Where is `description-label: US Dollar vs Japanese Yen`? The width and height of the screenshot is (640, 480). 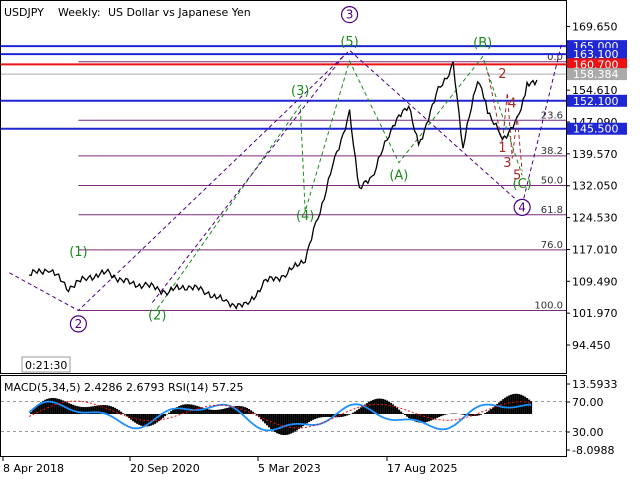 description-label: US Dollar vs Japanese Yen is located at coordinates (179, 12).